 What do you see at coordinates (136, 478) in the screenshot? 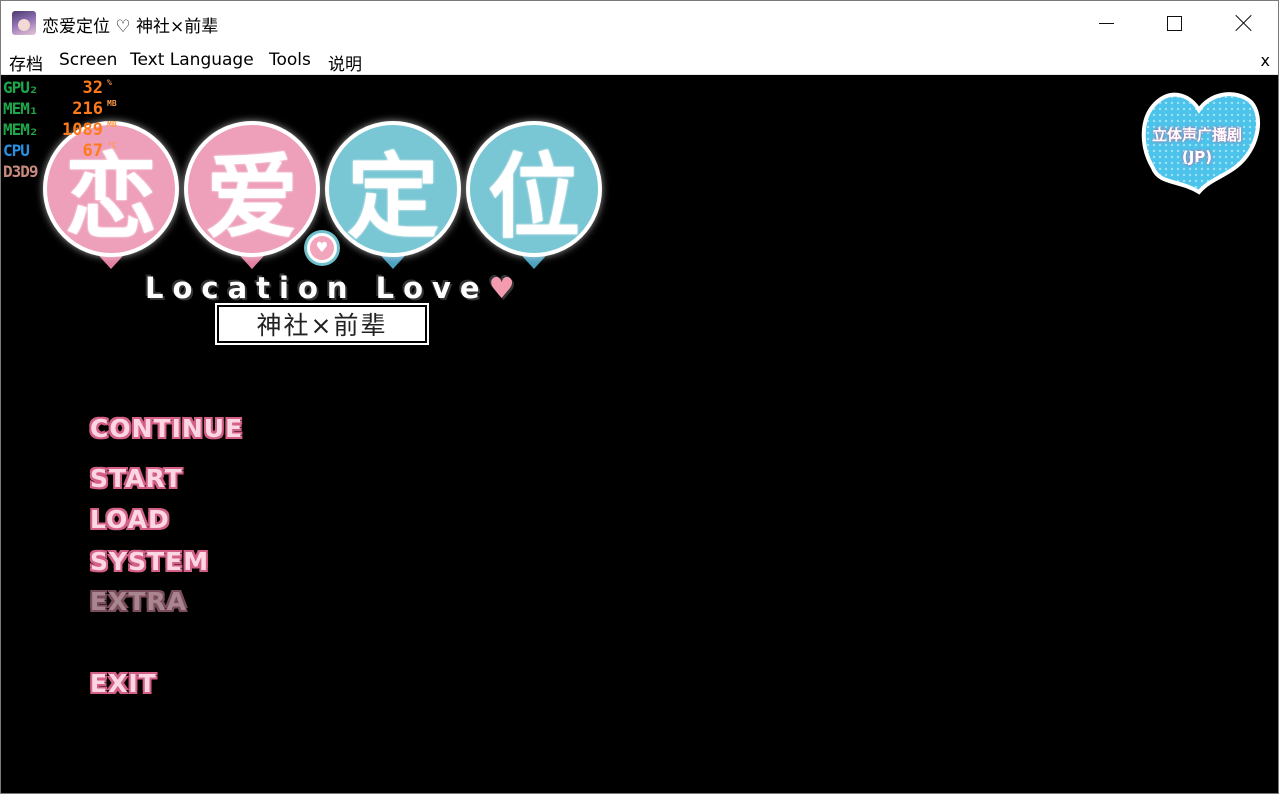
I see `start-button: START` at bounding box center [136, 478].